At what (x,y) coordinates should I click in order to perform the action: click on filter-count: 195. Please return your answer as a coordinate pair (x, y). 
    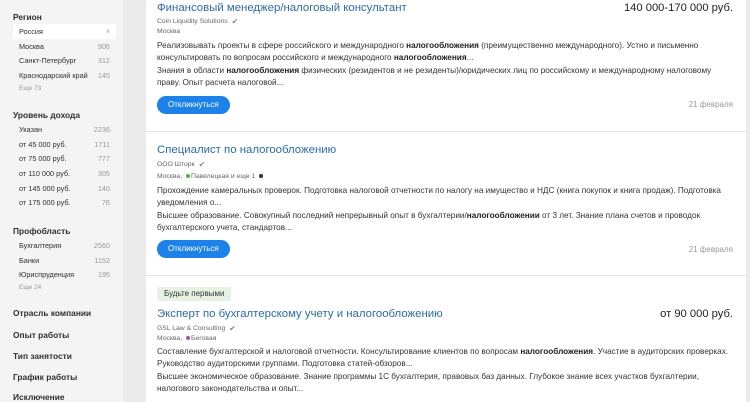
    Looking at the image, I should click on (103, 275).